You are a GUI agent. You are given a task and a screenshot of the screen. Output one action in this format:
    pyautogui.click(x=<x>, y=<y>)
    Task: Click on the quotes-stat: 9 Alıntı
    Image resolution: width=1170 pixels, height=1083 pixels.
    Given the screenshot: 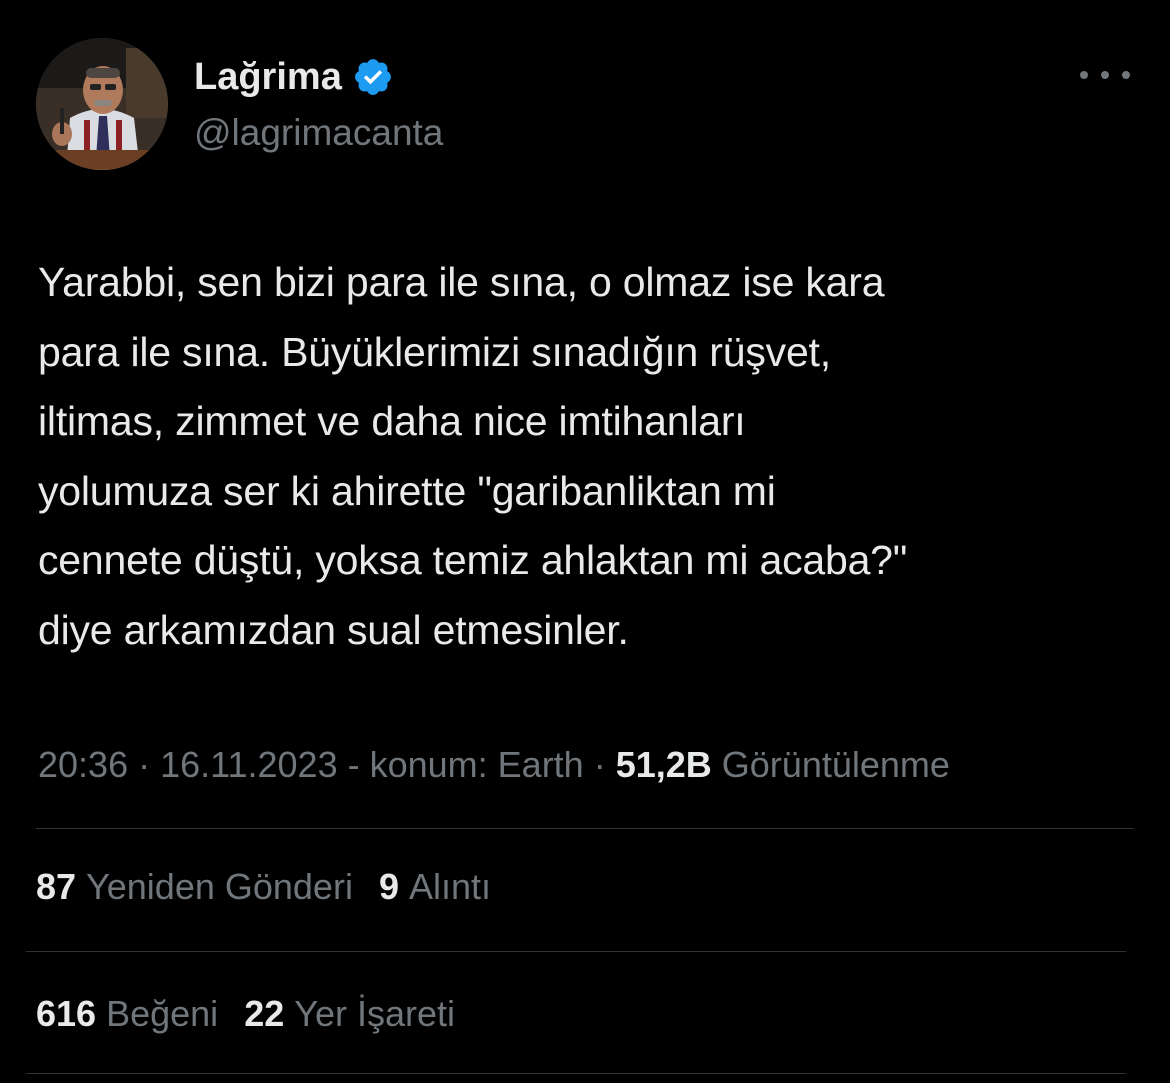 What is the action you would take?
    pyautogui.click(x=435, y=887)
    